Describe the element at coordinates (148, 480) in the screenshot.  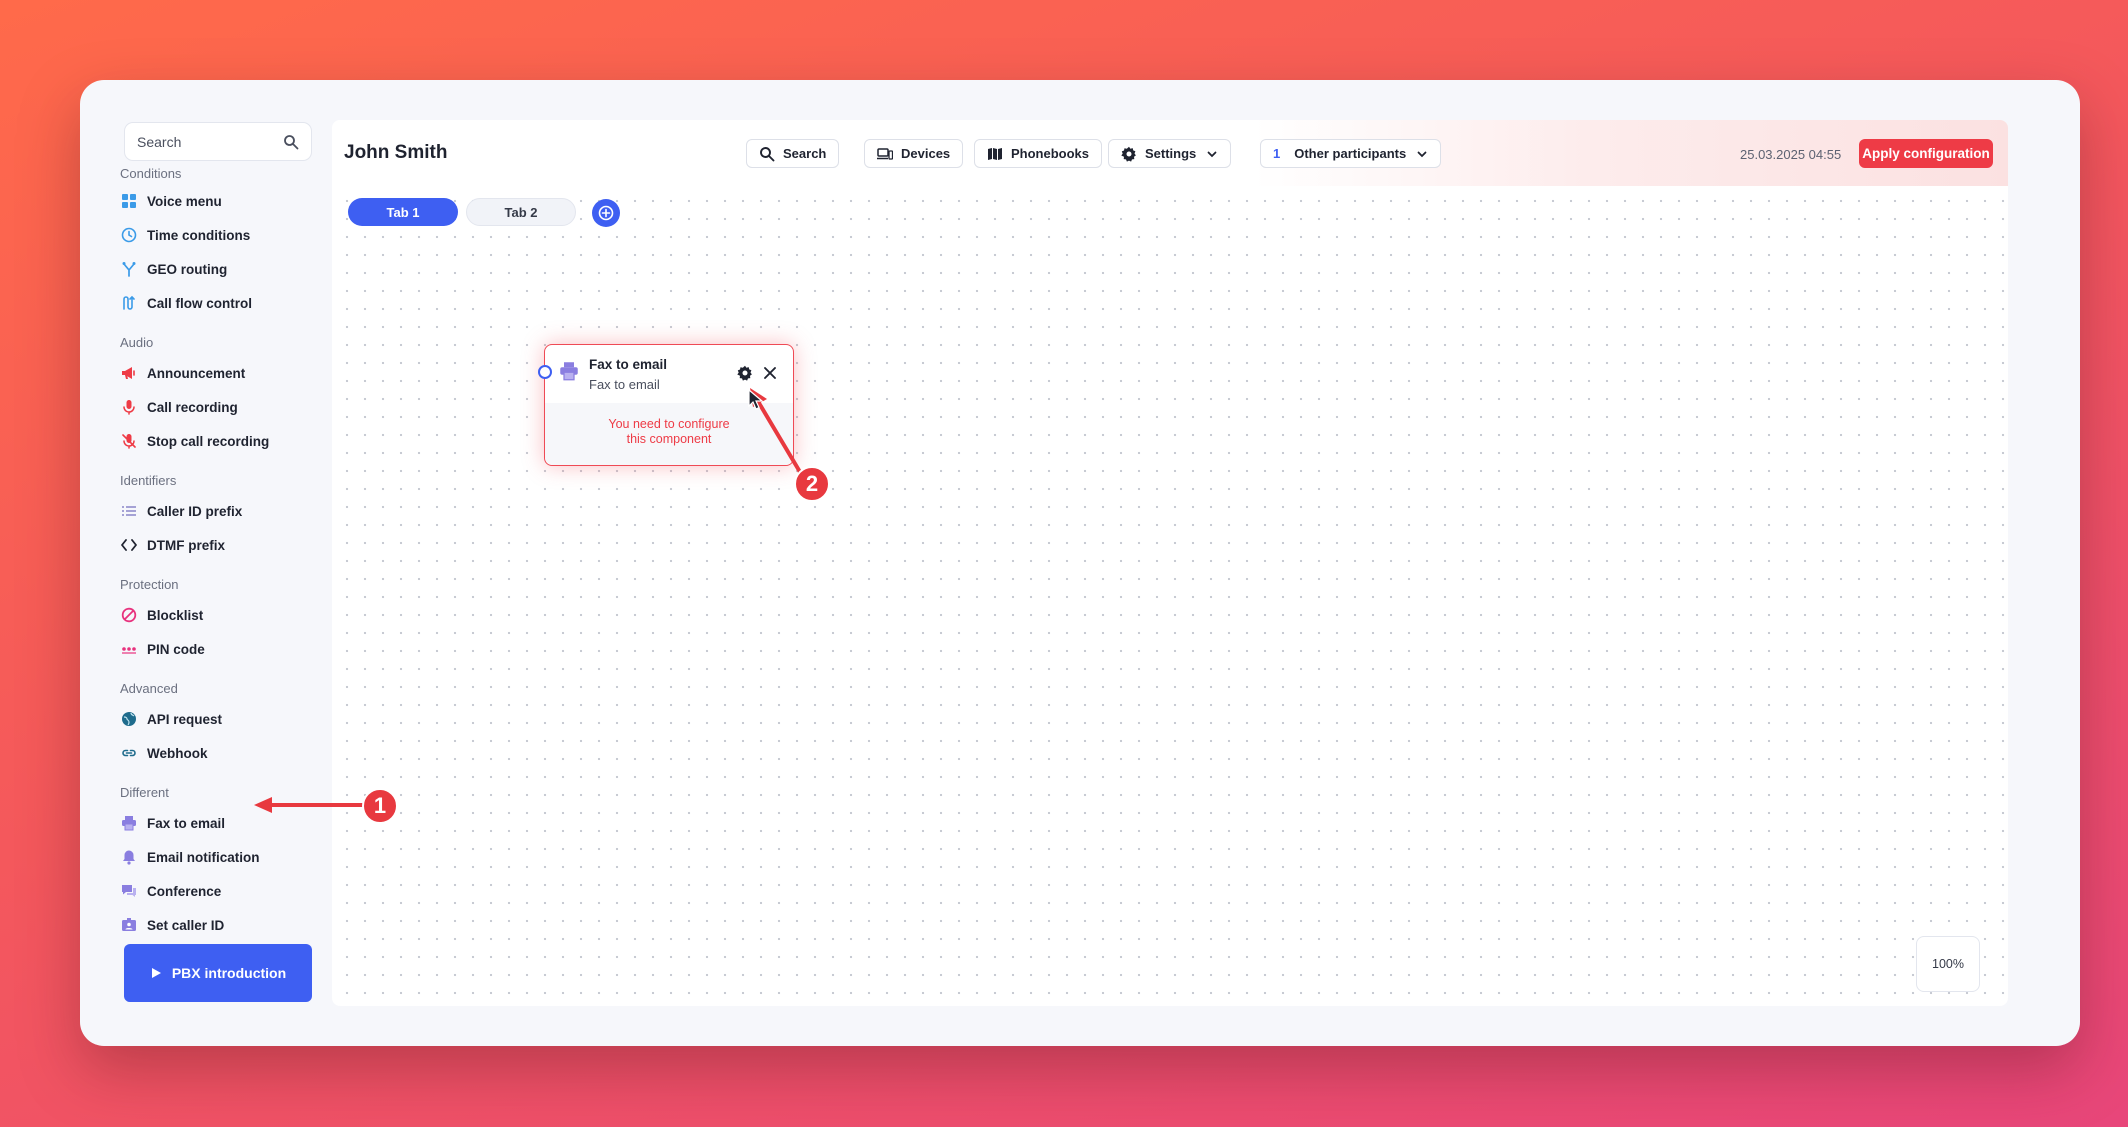
I see `group-label-identifiers: Identifiers` at that location.